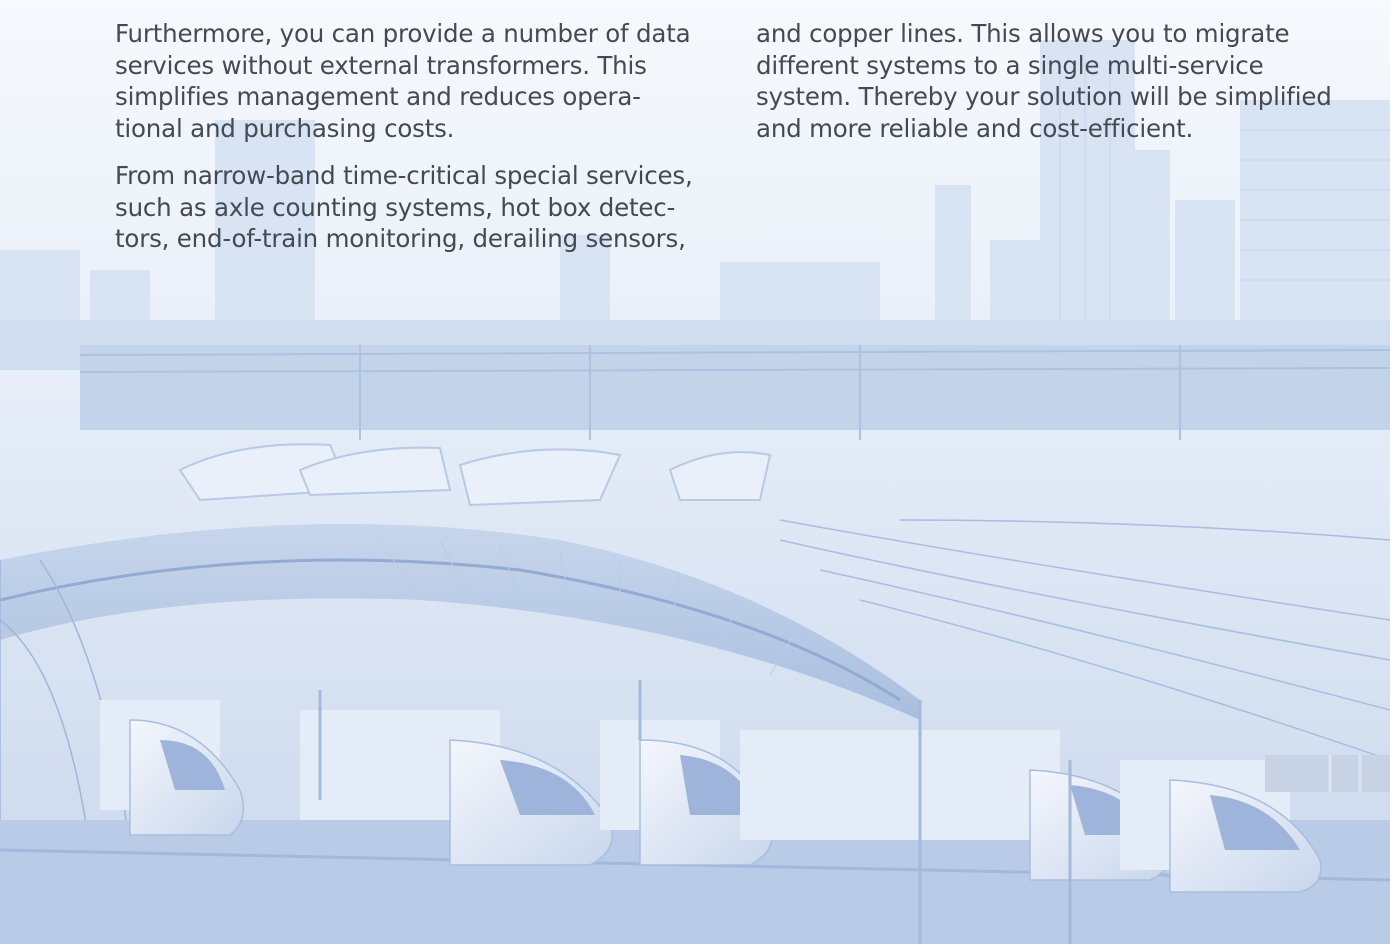  Describe the element at coordinates (695, 380) in the screenshot. I see `station-facade` at that location.